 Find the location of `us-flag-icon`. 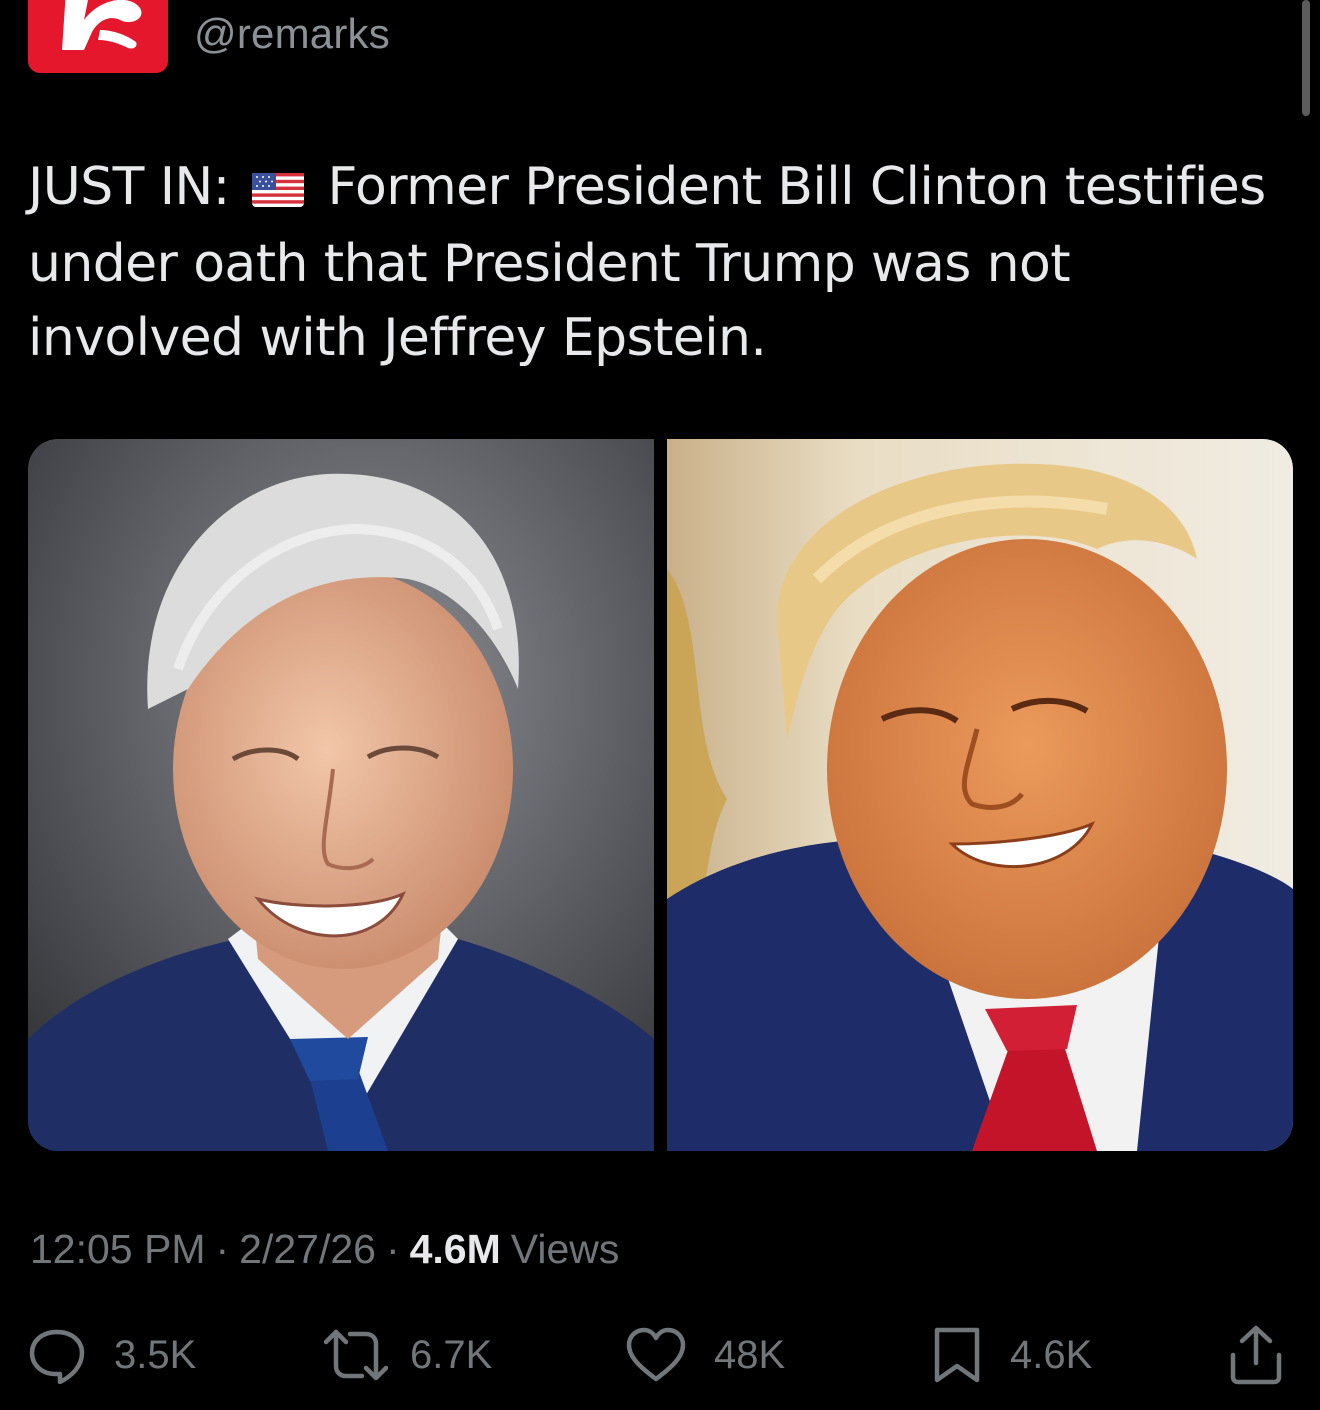

us-flag-icon is located at coordinates (277, 190).